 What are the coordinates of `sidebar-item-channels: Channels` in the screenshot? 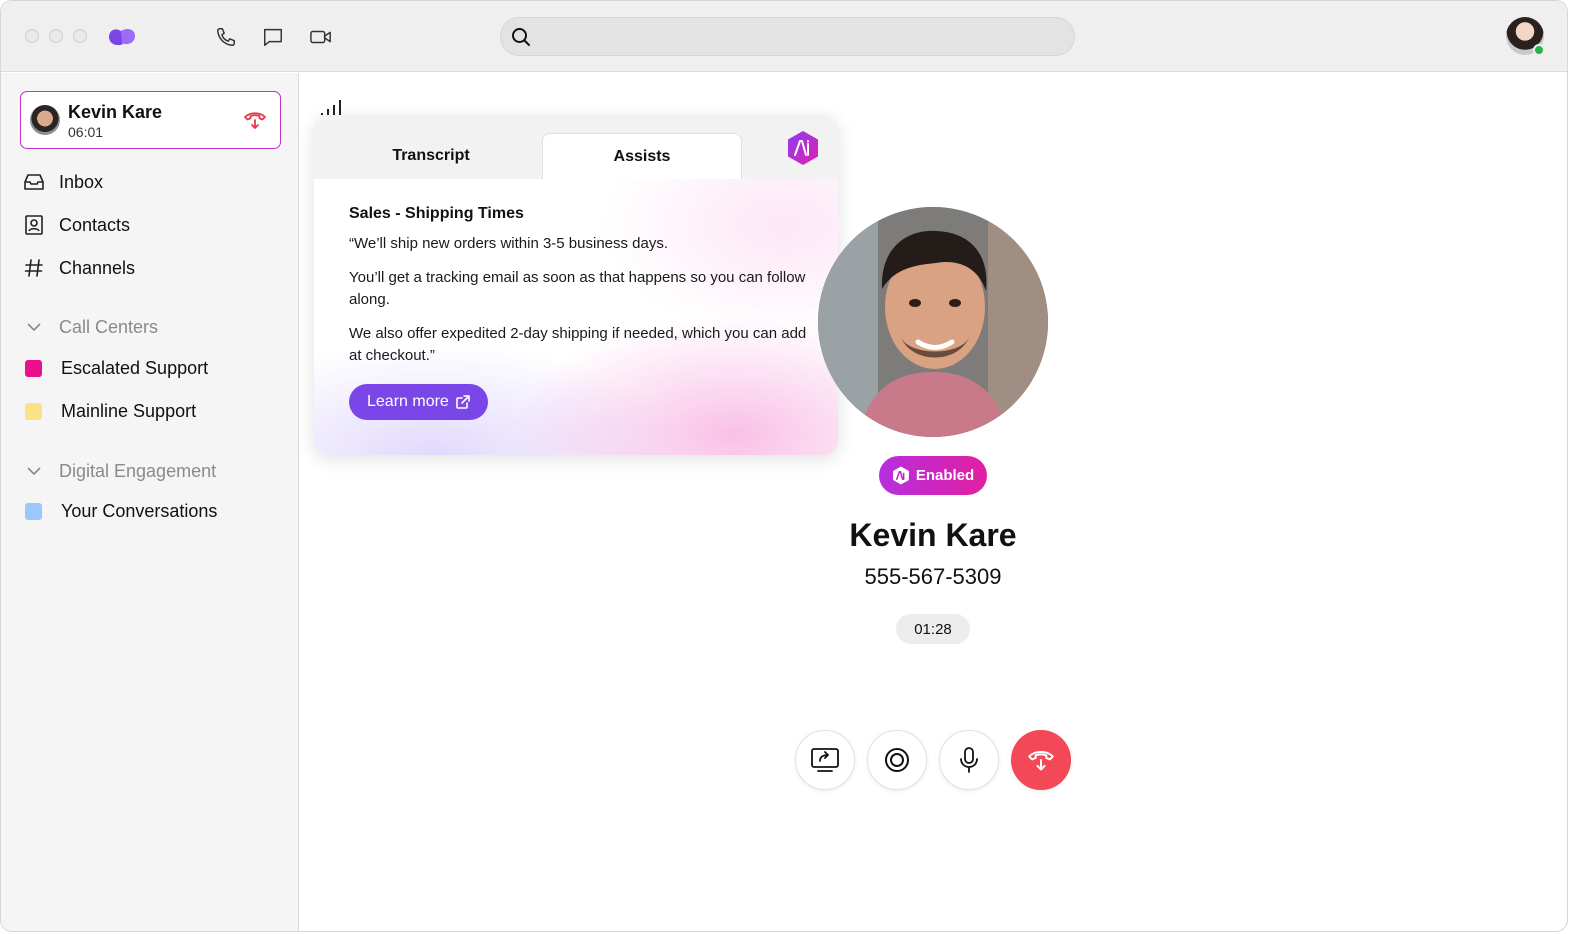 It's located at (79, 268).